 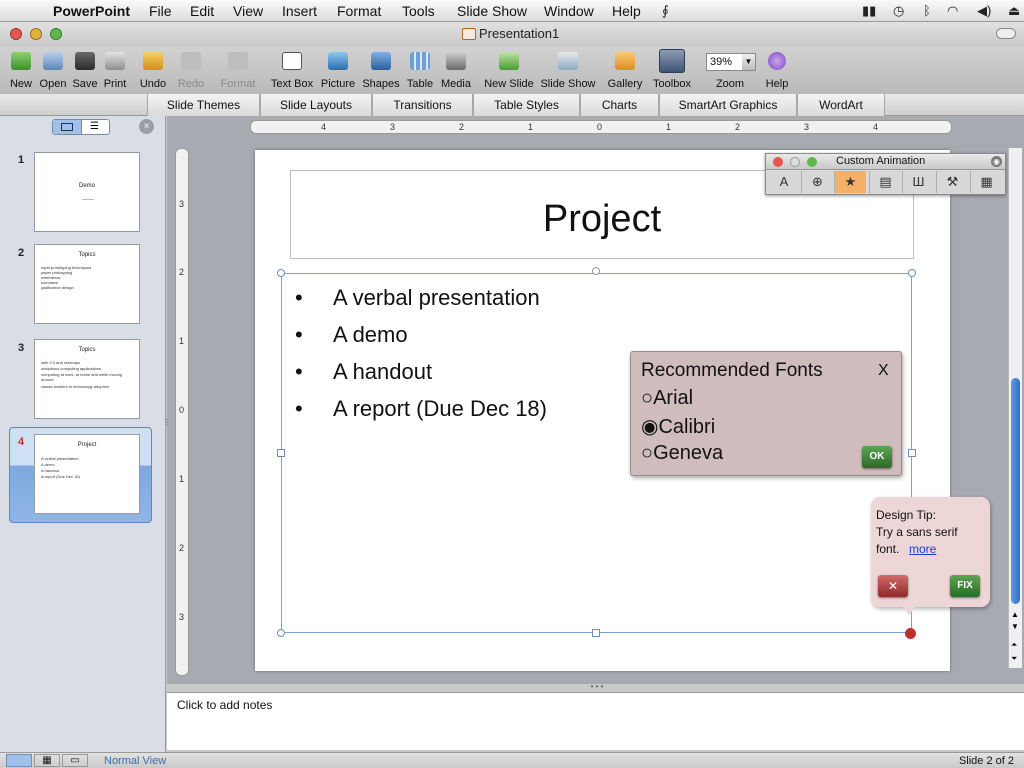 I want to click on palette-minimize-button, so click(x=795, y=162).